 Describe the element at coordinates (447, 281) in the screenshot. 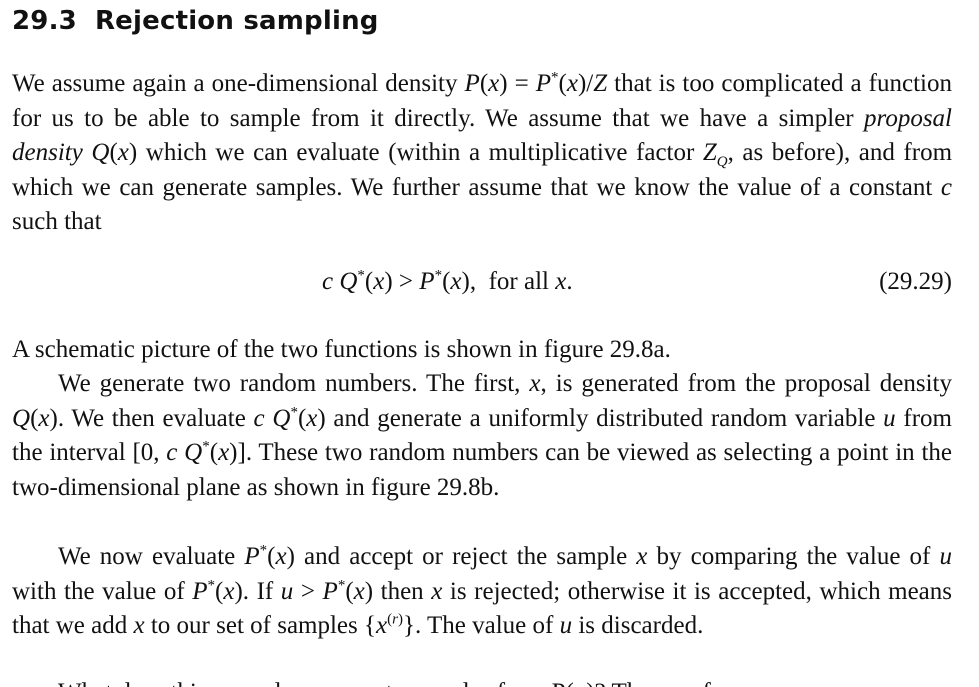

I see `equation-body: c Q*(x) > P*(x), for all x.` at that location.